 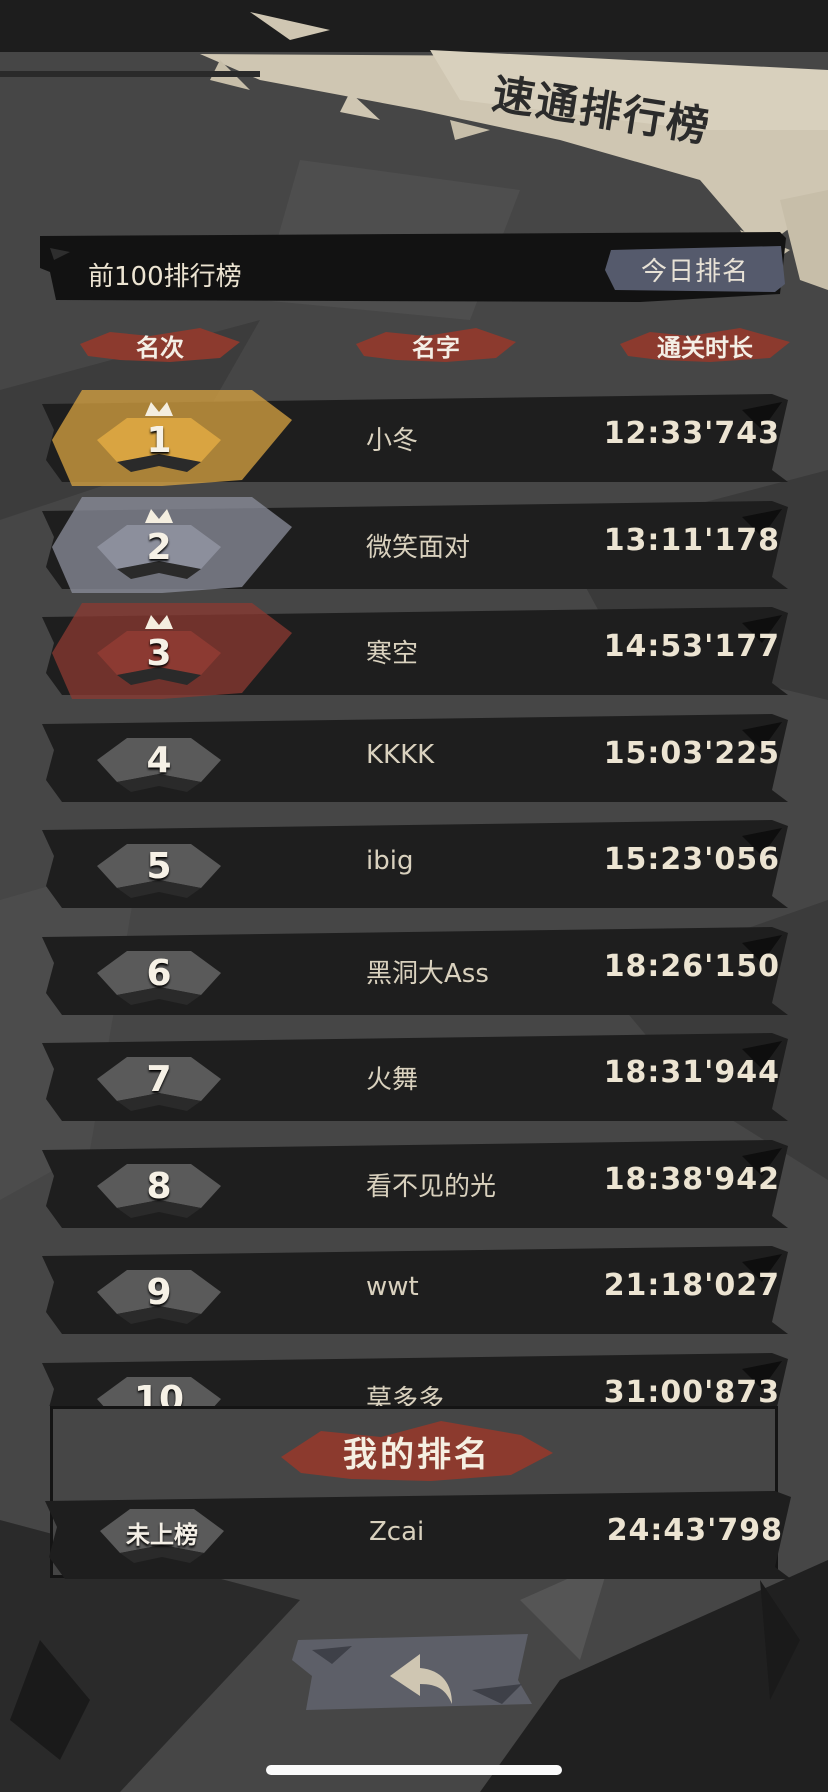 I want to click on leaderboard-row: 8 看不见的光 18:38'942, so click(x=415, y=1184).